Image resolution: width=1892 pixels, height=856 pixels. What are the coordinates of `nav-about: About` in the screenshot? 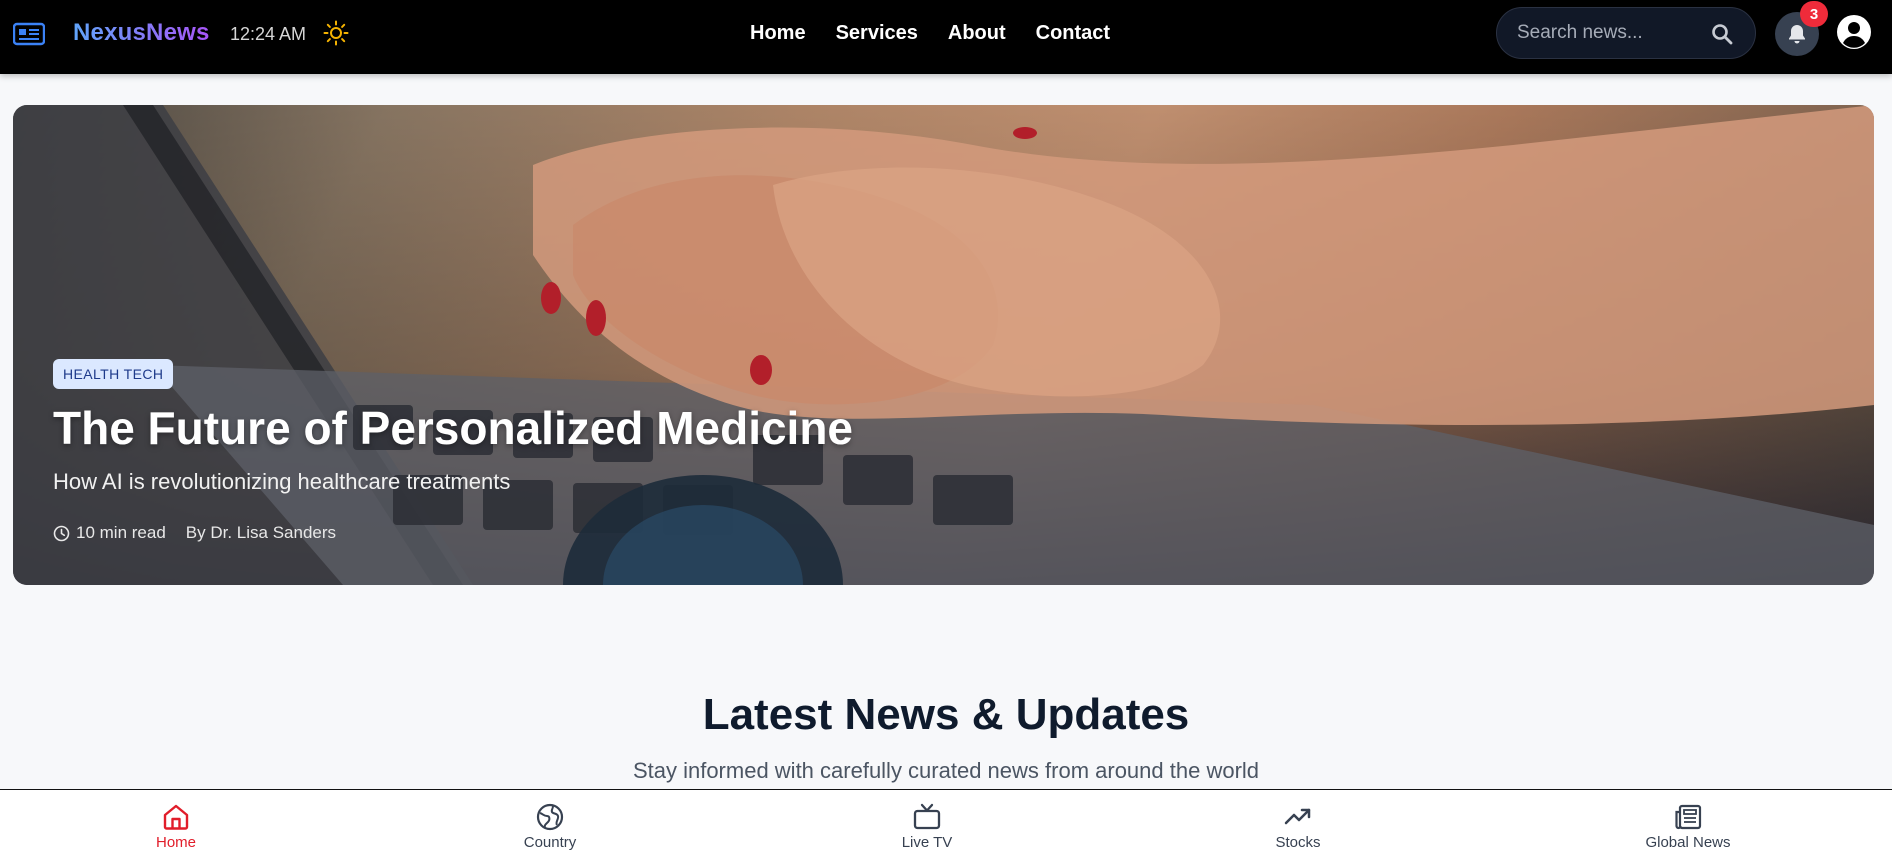 It's located at (977, 33).